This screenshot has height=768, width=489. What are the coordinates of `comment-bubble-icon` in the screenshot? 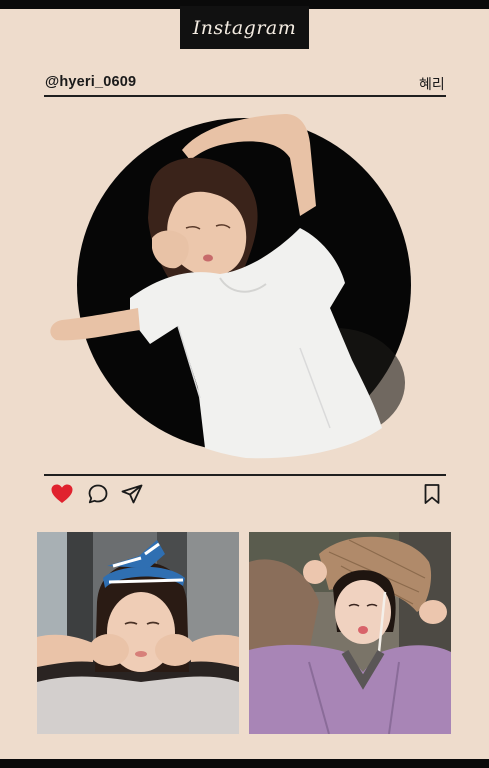 It's located at (98, 494).